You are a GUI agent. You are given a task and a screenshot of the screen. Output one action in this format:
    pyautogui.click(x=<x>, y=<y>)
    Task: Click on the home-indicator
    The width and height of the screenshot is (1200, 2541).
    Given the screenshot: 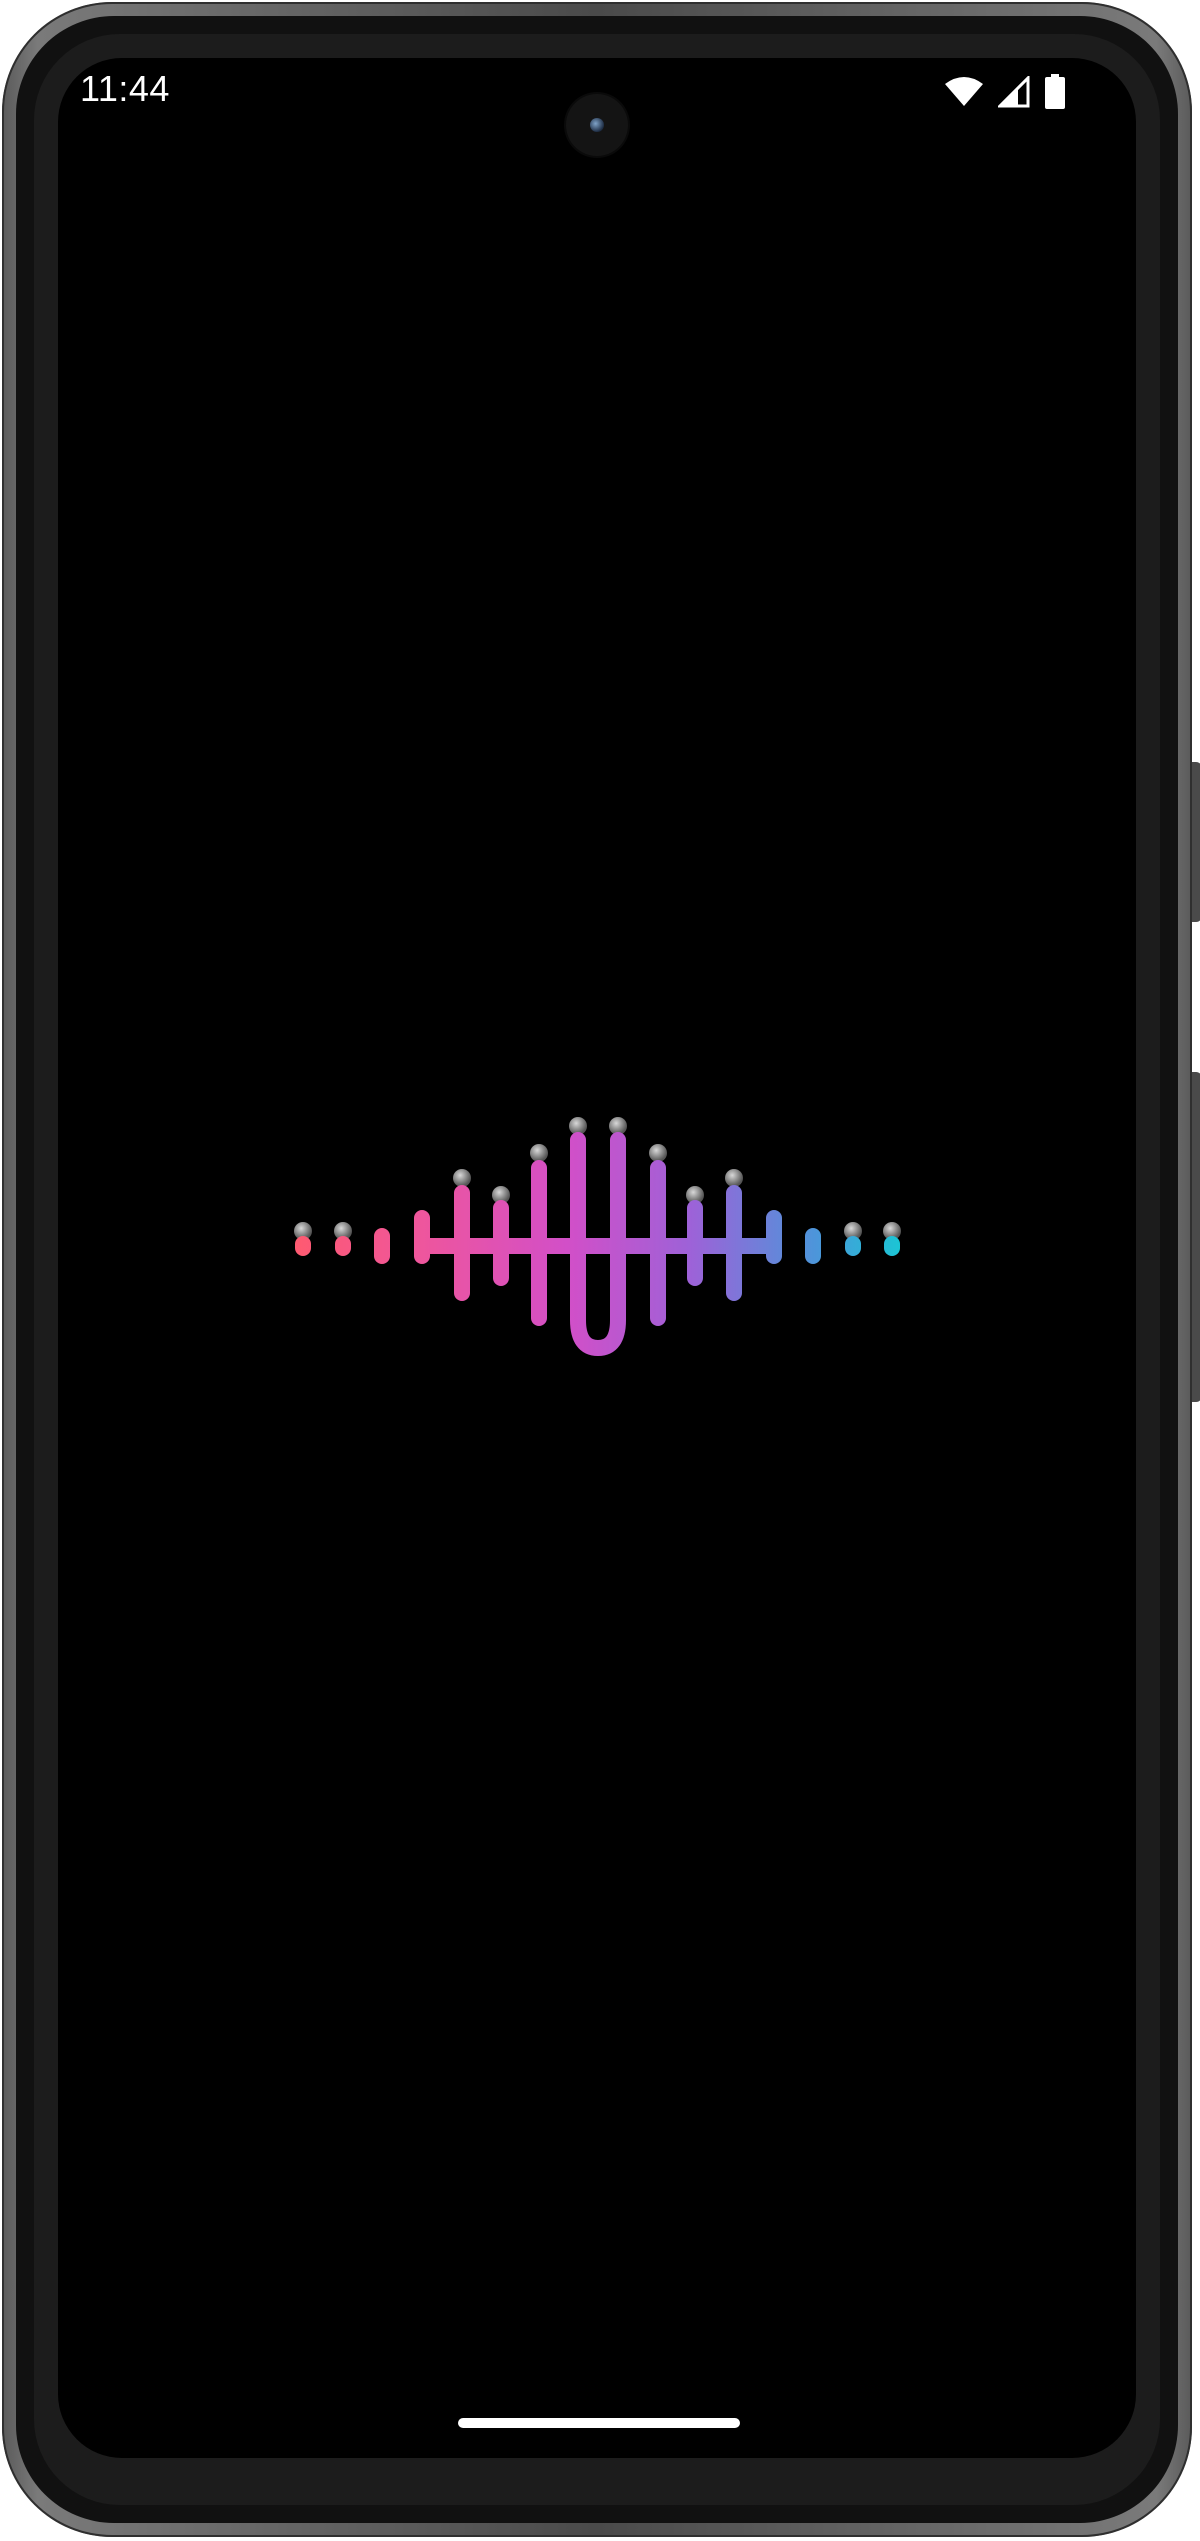 What is the action you would take?
    pyautogui.click(x=599, y=2423)
    